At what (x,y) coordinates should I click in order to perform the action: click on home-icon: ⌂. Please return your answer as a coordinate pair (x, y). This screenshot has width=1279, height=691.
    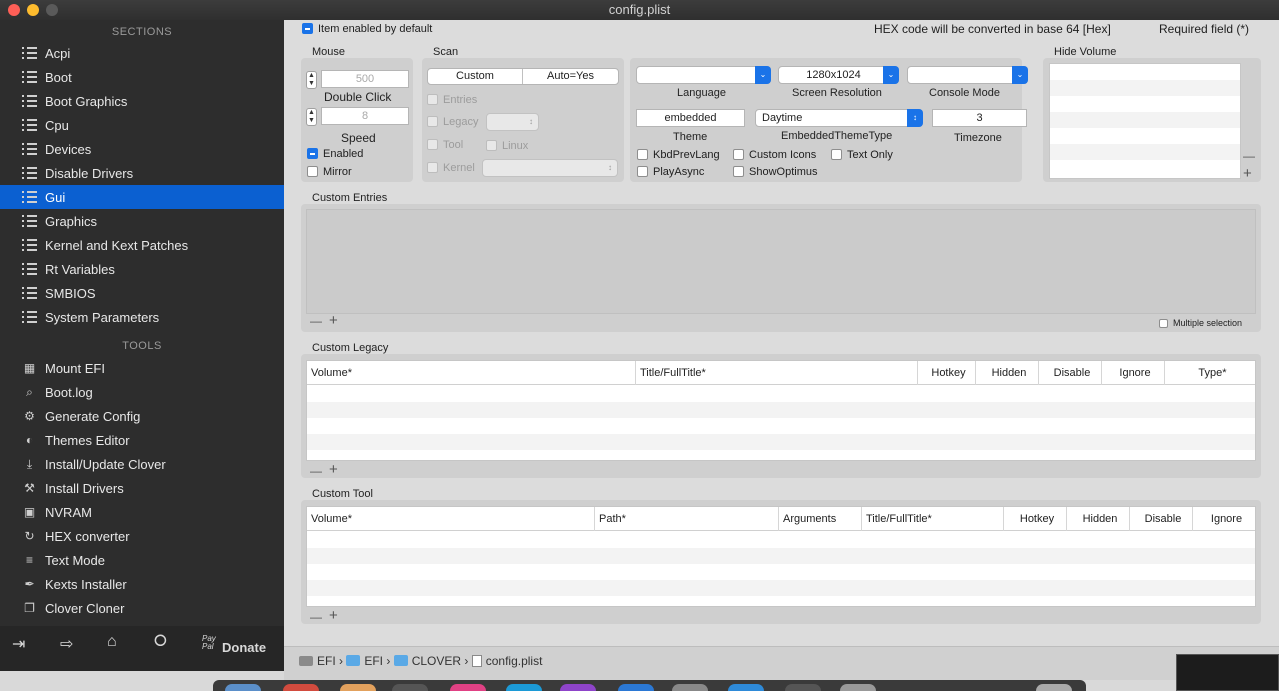
    Looking at the image, I should click on (112, 642).